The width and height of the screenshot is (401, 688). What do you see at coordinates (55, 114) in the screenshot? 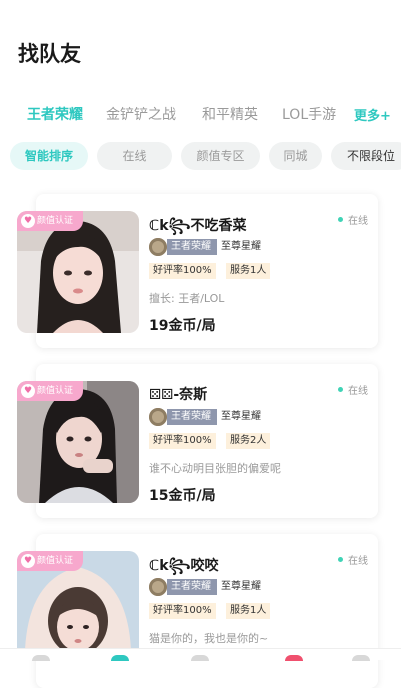
I see `tab-wangzhe: 王者荣耀` at bounding box center [55, 114].